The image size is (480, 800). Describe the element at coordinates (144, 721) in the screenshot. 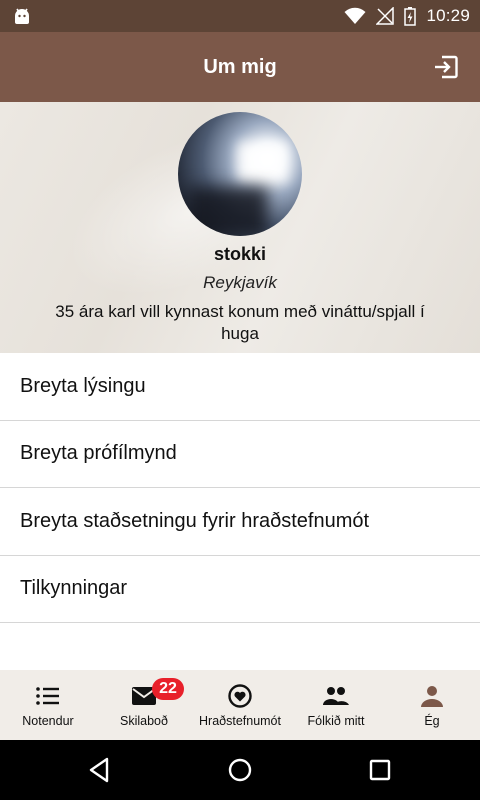

I see `nav-label: Skilaboð` at that location.